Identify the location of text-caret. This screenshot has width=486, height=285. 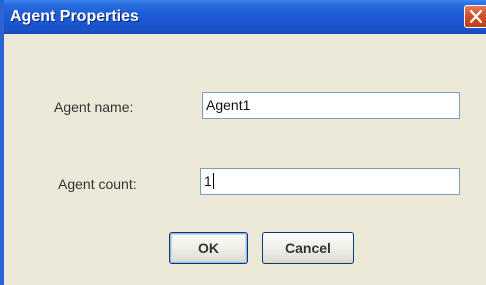
(213, 181).